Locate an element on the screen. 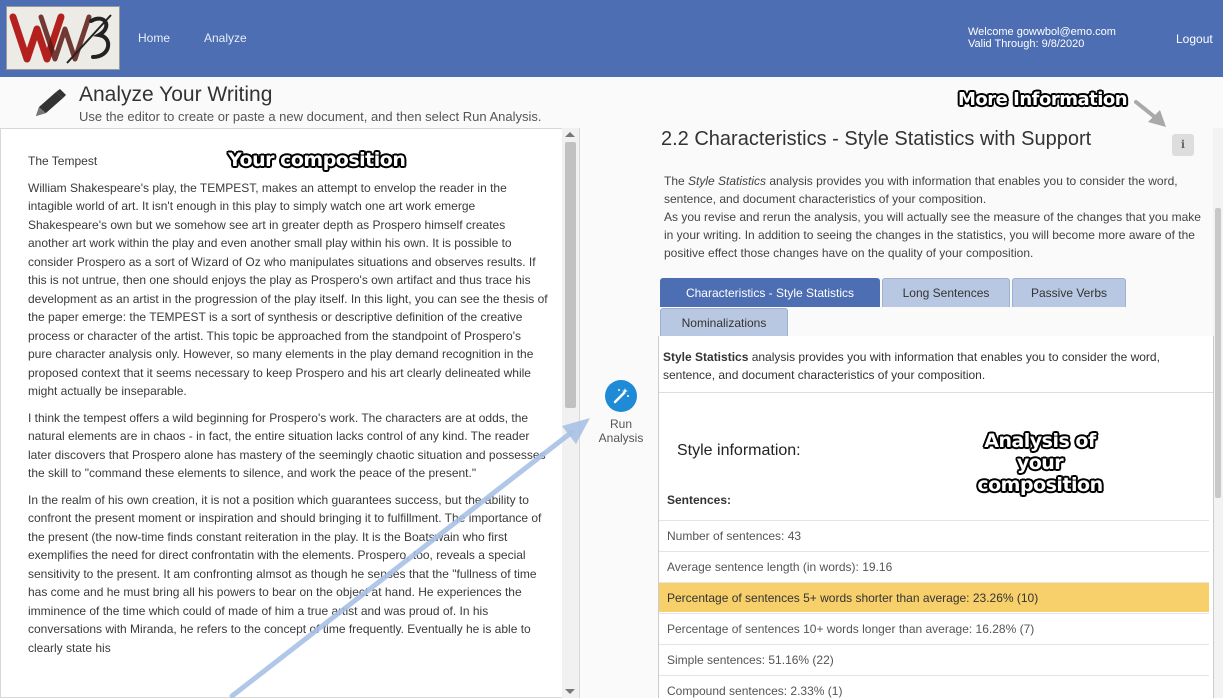 This screenshot has height=698, width=1223. logo-graphic is located at coordinates (60, 38).